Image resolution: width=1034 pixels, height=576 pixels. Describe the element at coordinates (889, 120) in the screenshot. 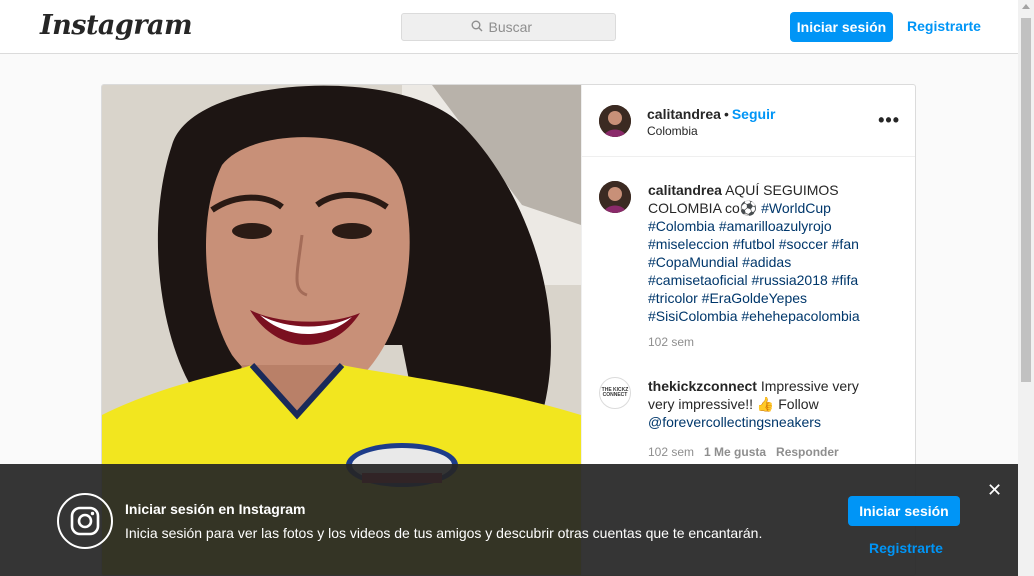

I see `more-options-icon: •••` at that location.